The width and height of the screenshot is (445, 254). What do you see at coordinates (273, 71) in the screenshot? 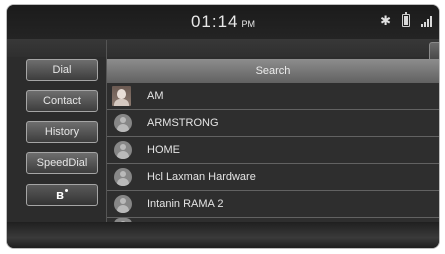
I see `search-bar: Search` at bounding box center [273, 71].